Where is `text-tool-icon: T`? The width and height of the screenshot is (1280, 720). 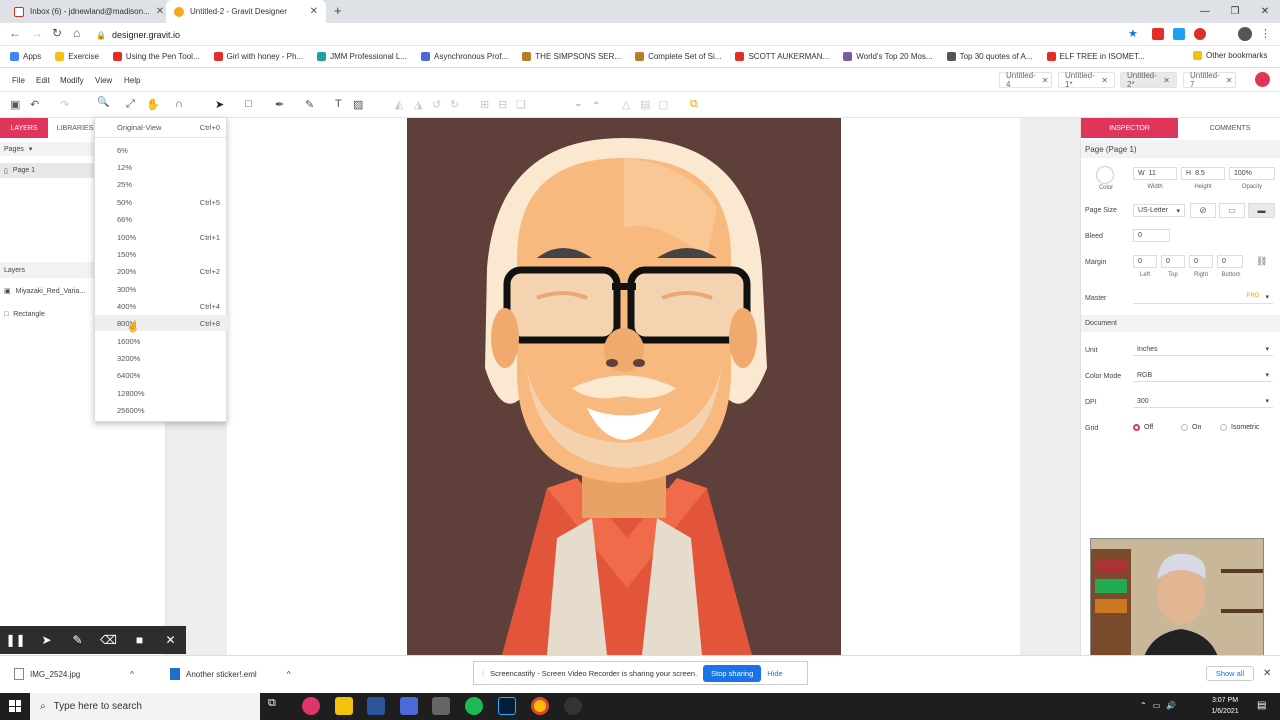
text-tool-icon: T is located at coordinates (338, 104).